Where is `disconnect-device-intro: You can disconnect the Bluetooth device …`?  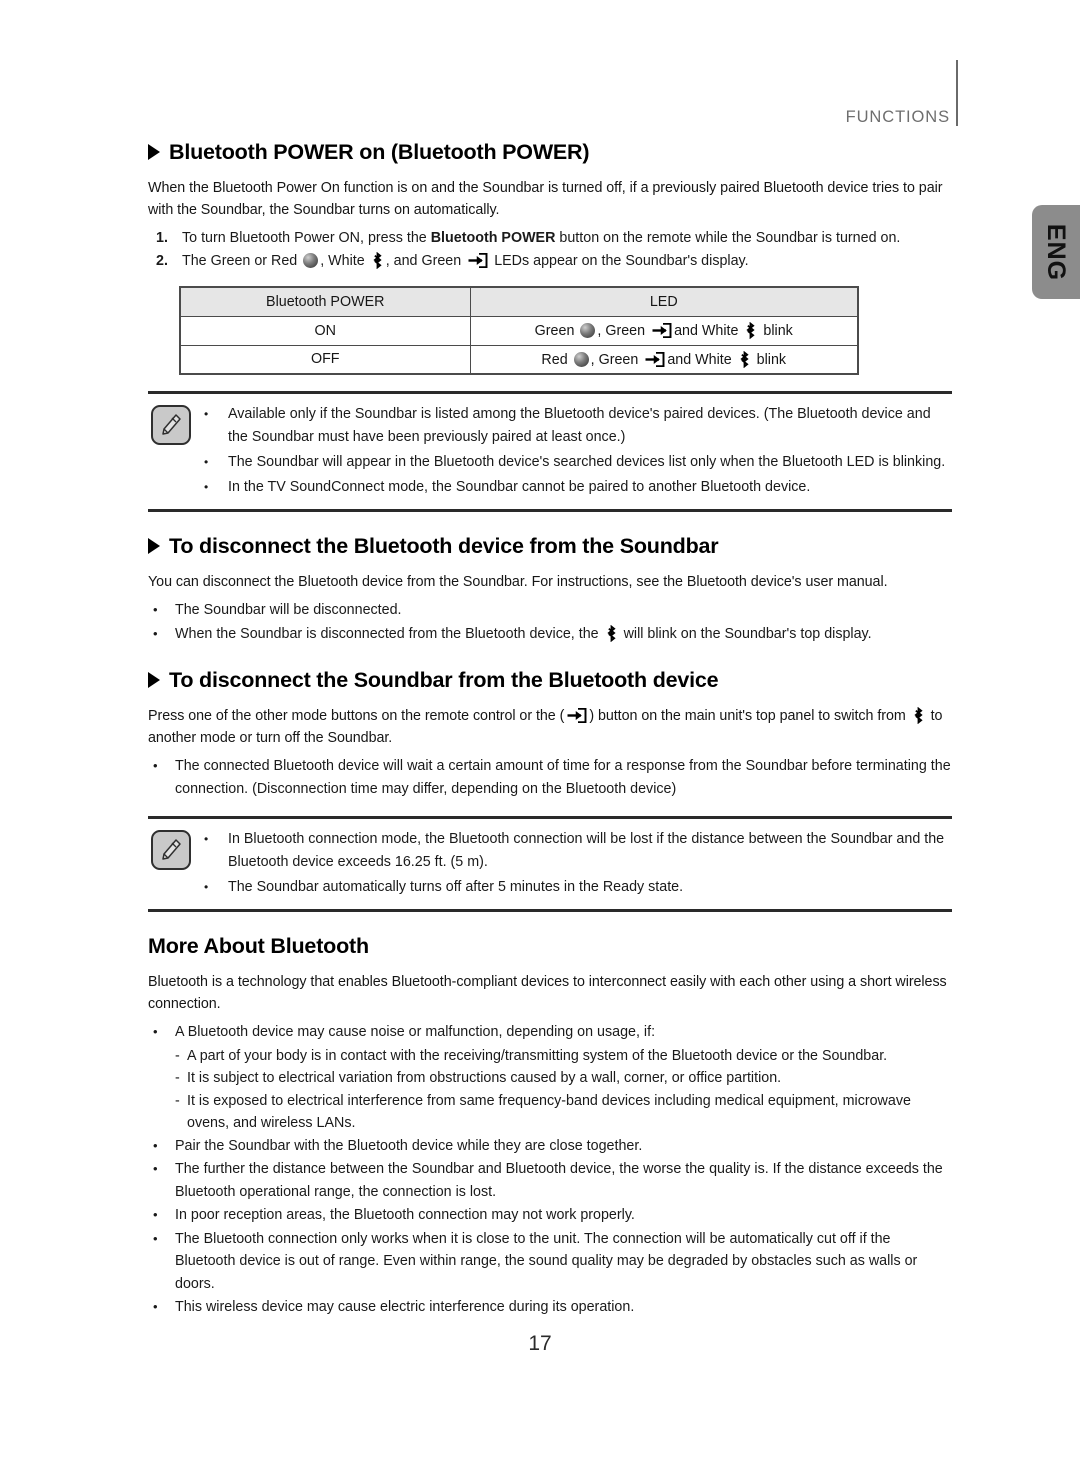 disconnect-device-intro: You can disconnect the Bluetooth device … is located at coordinates (518, 582).